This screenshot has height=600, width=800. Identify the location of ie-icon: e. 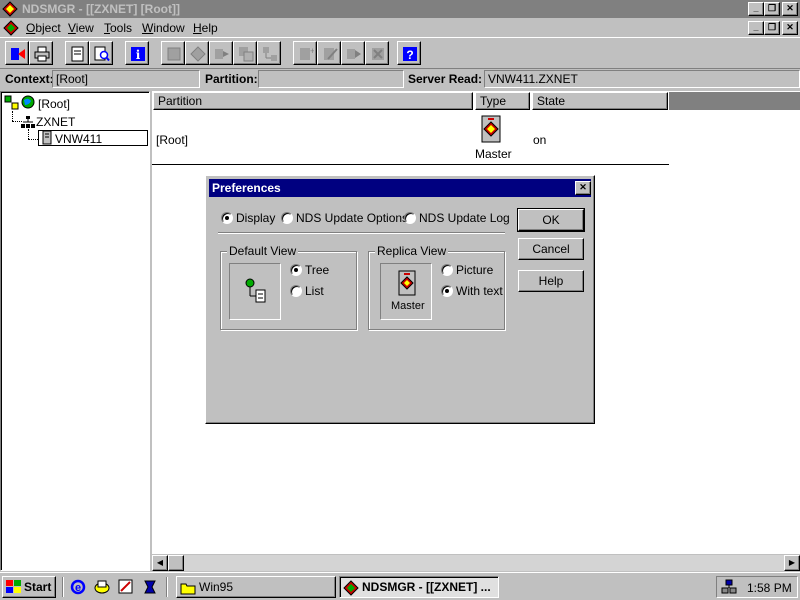
(78, 587).